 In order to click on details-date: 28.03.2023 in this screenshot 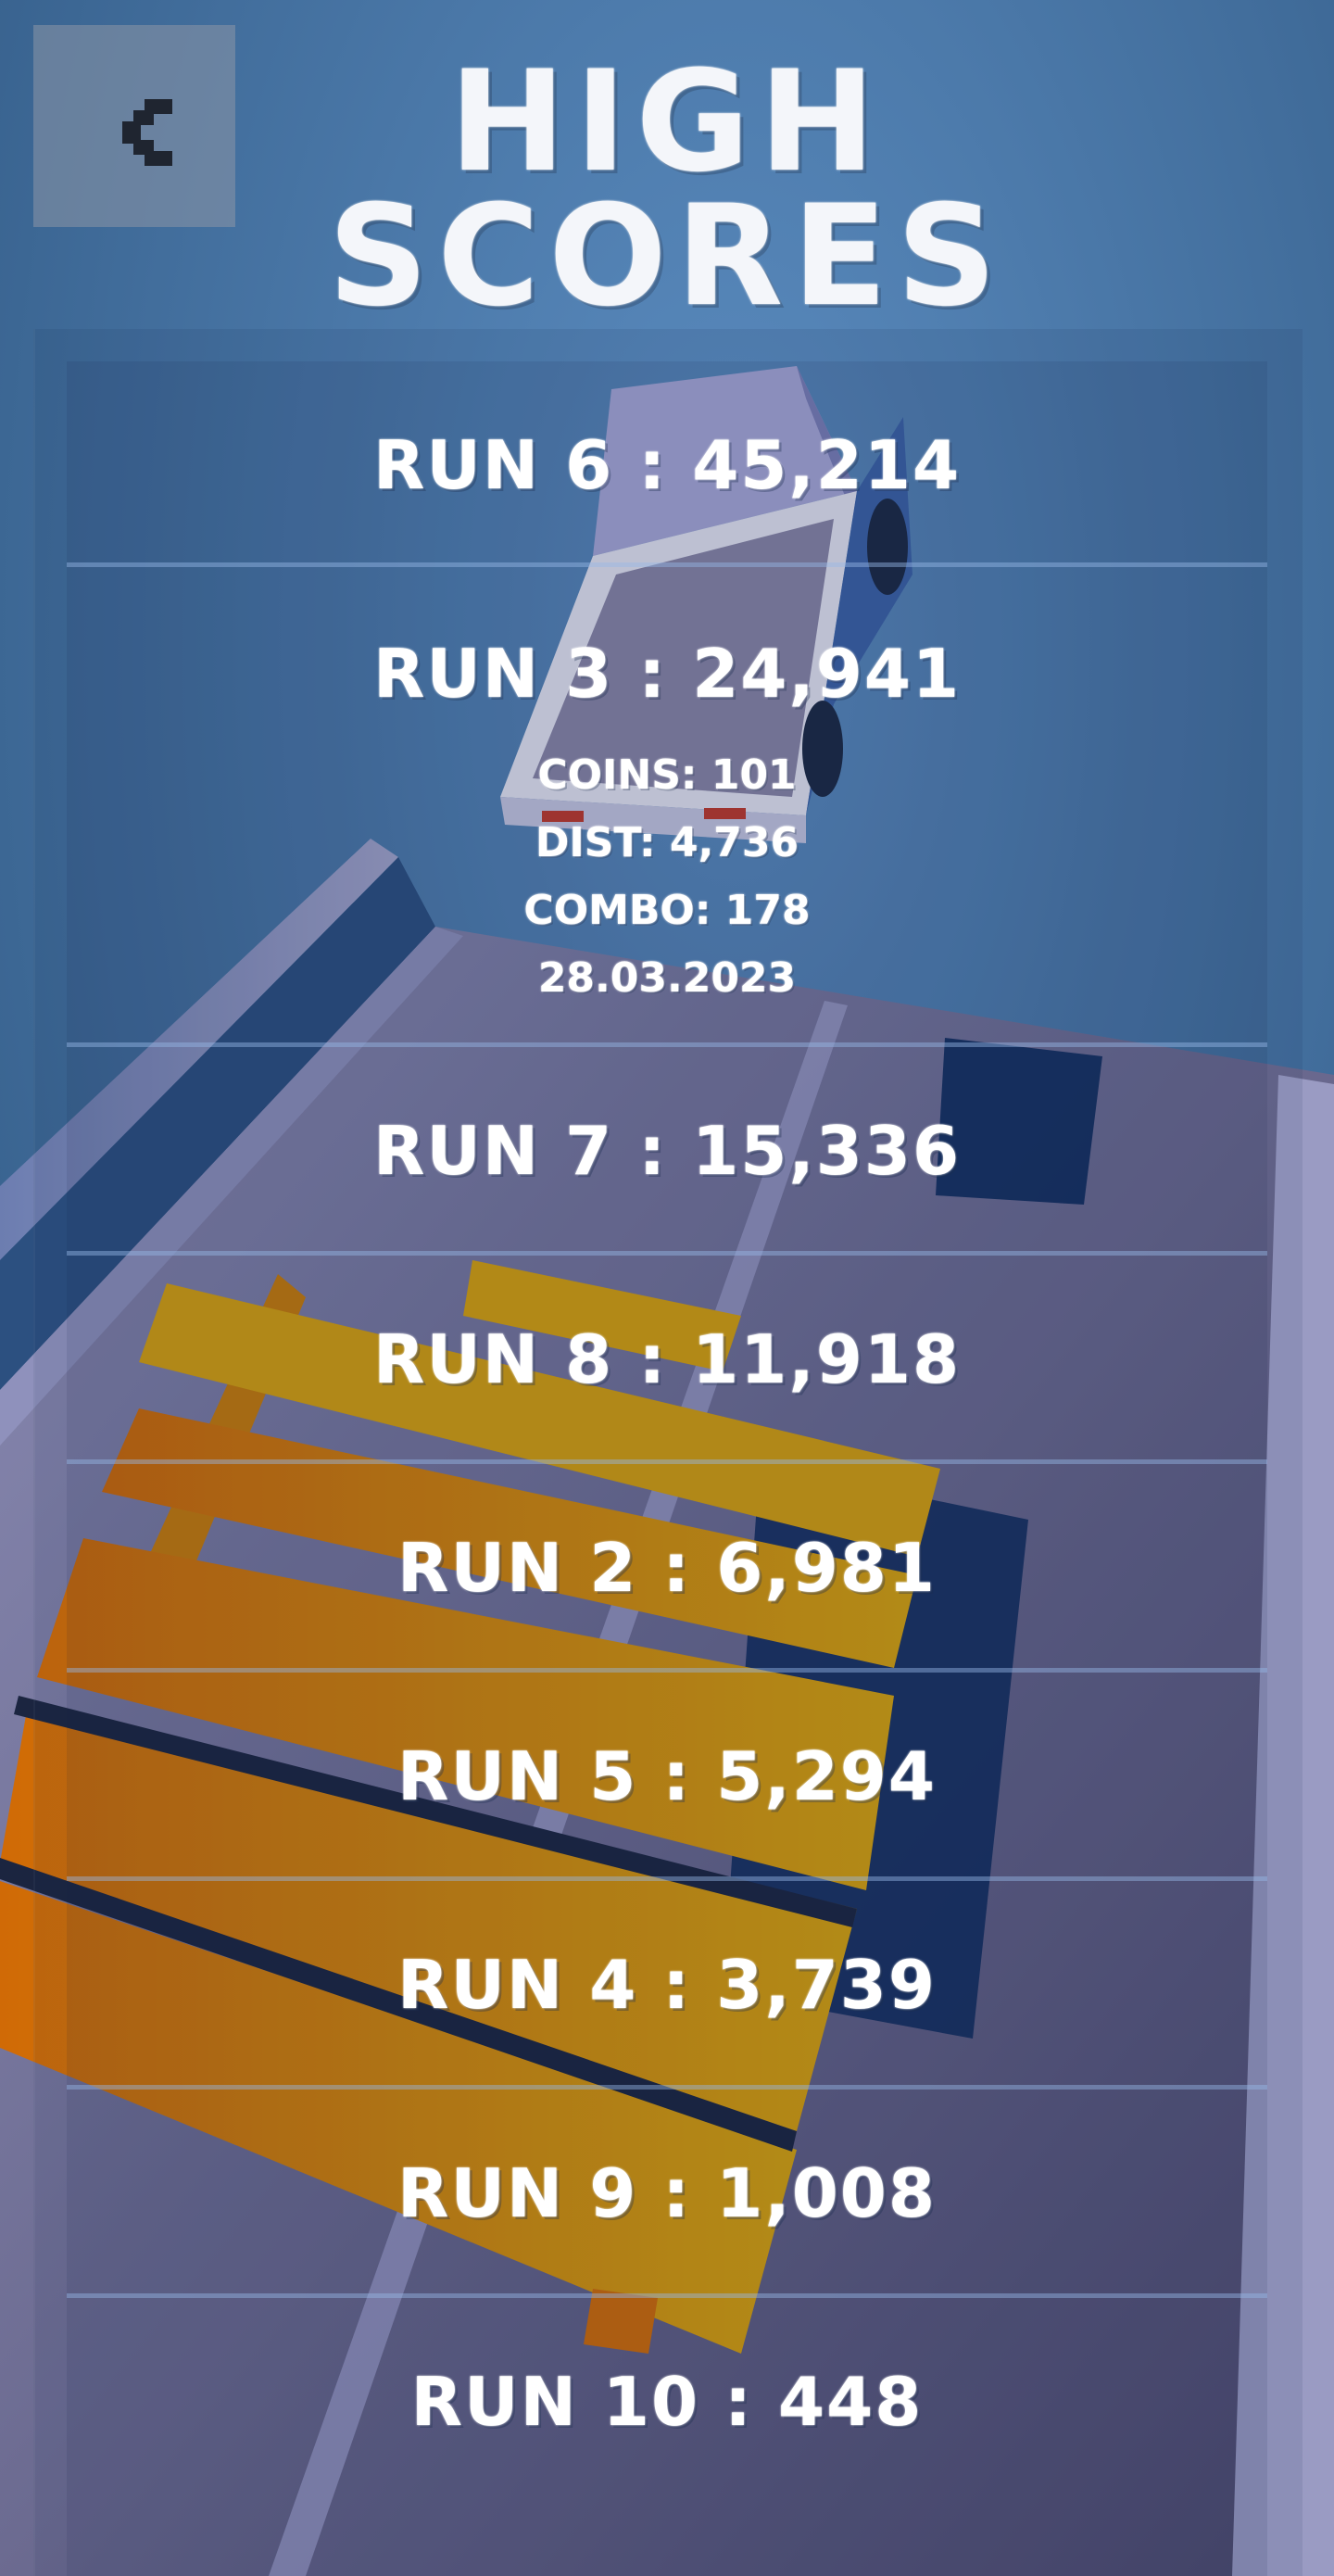, I will do `click(667, 978)`.